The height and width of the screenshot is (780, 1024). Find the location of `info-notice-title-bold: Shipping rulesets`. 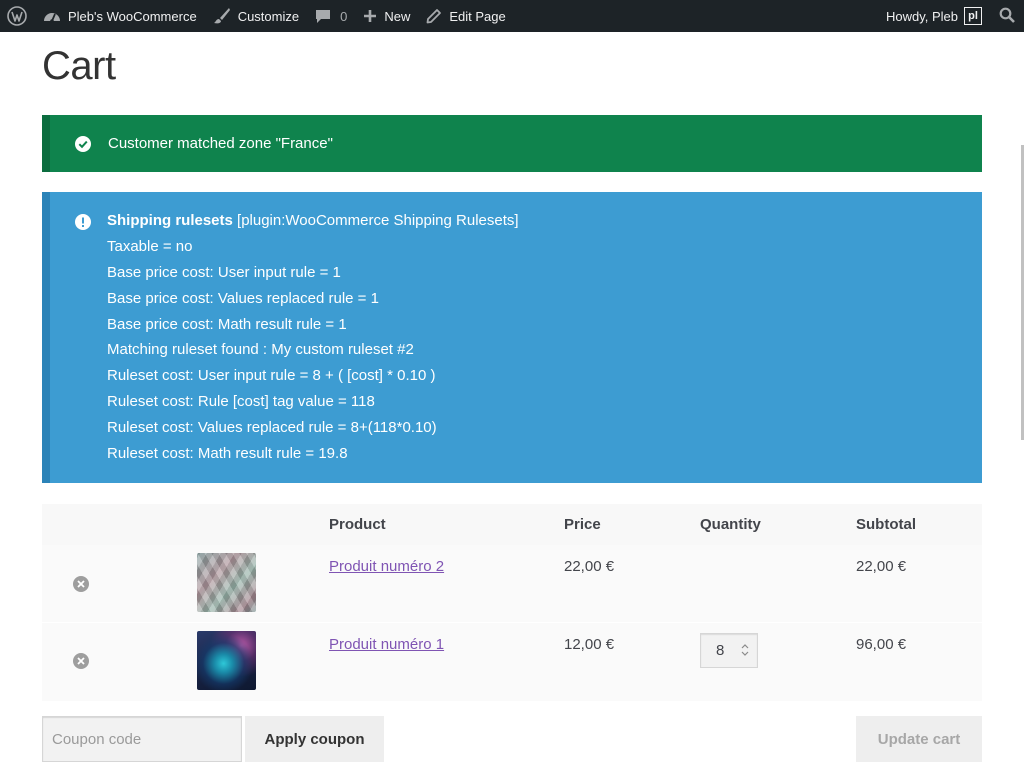

info-notice-title-bold: Shipping rulesets is located at coordinates (170, 220).